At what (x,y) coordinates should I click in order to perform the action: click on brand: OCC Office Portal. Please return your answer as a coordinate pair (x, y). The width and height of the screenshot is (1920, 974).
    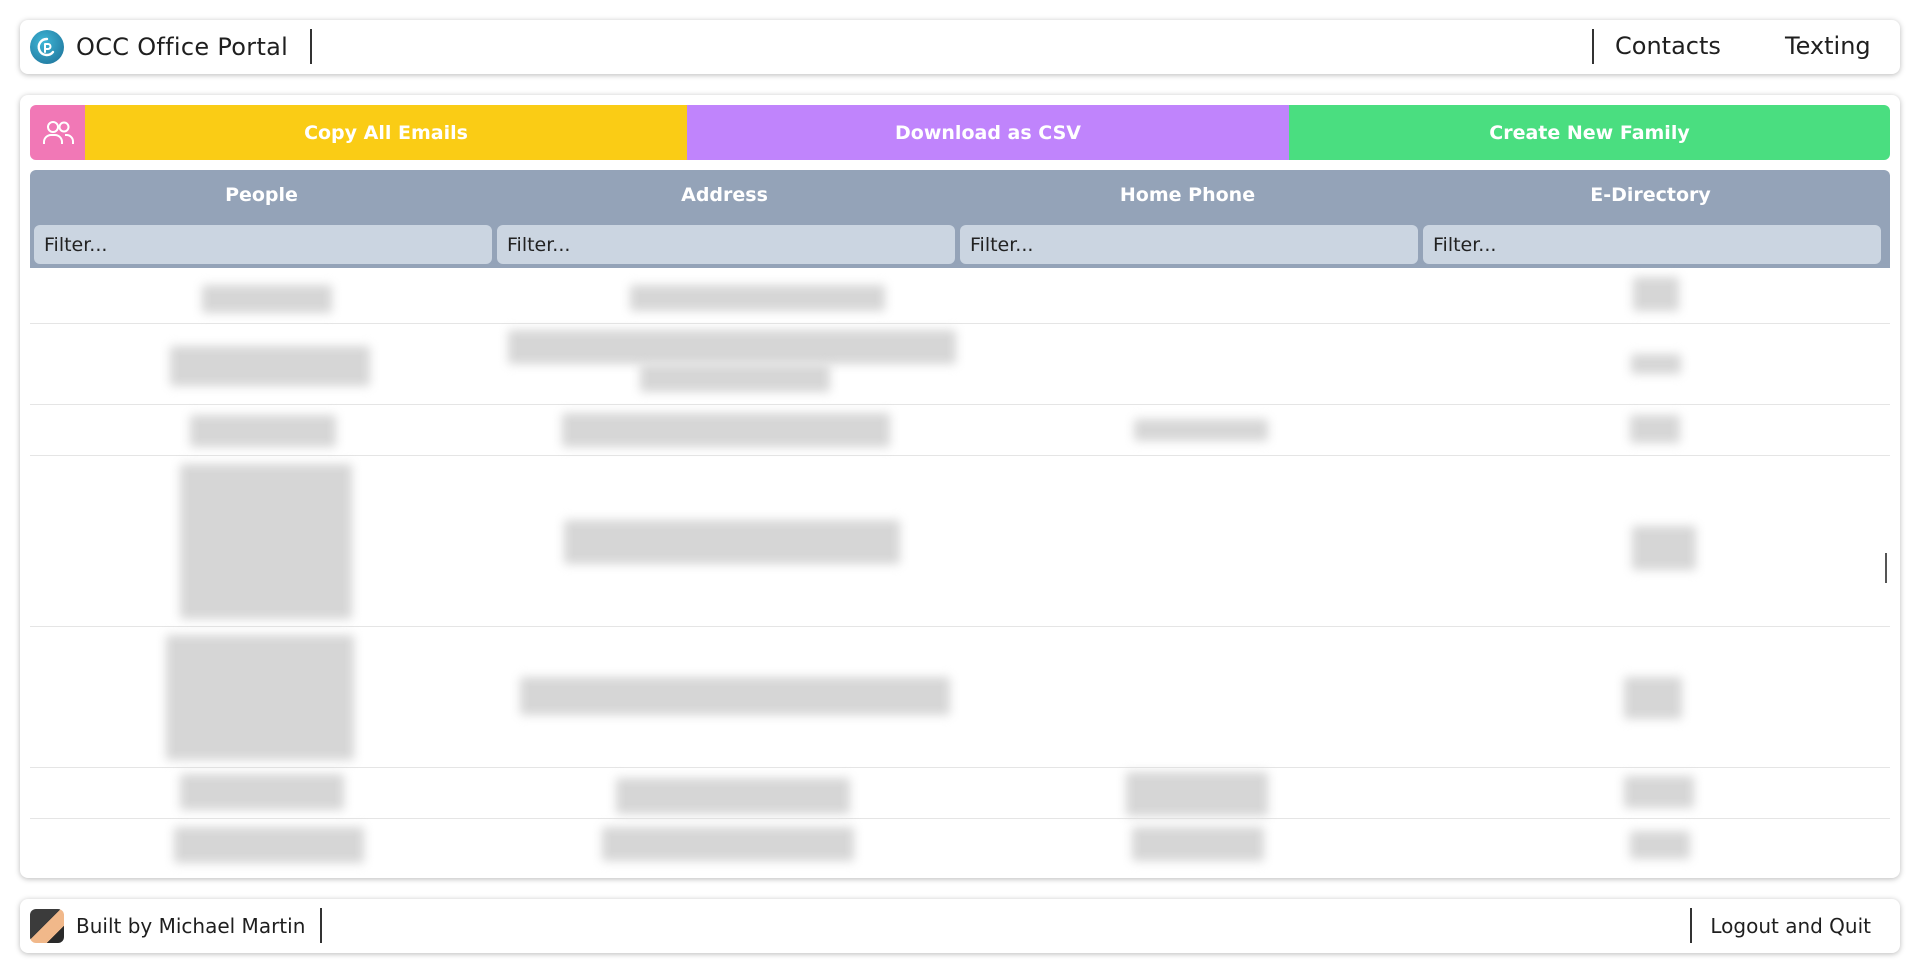
    Looking at the image, I should click on (159, 47).